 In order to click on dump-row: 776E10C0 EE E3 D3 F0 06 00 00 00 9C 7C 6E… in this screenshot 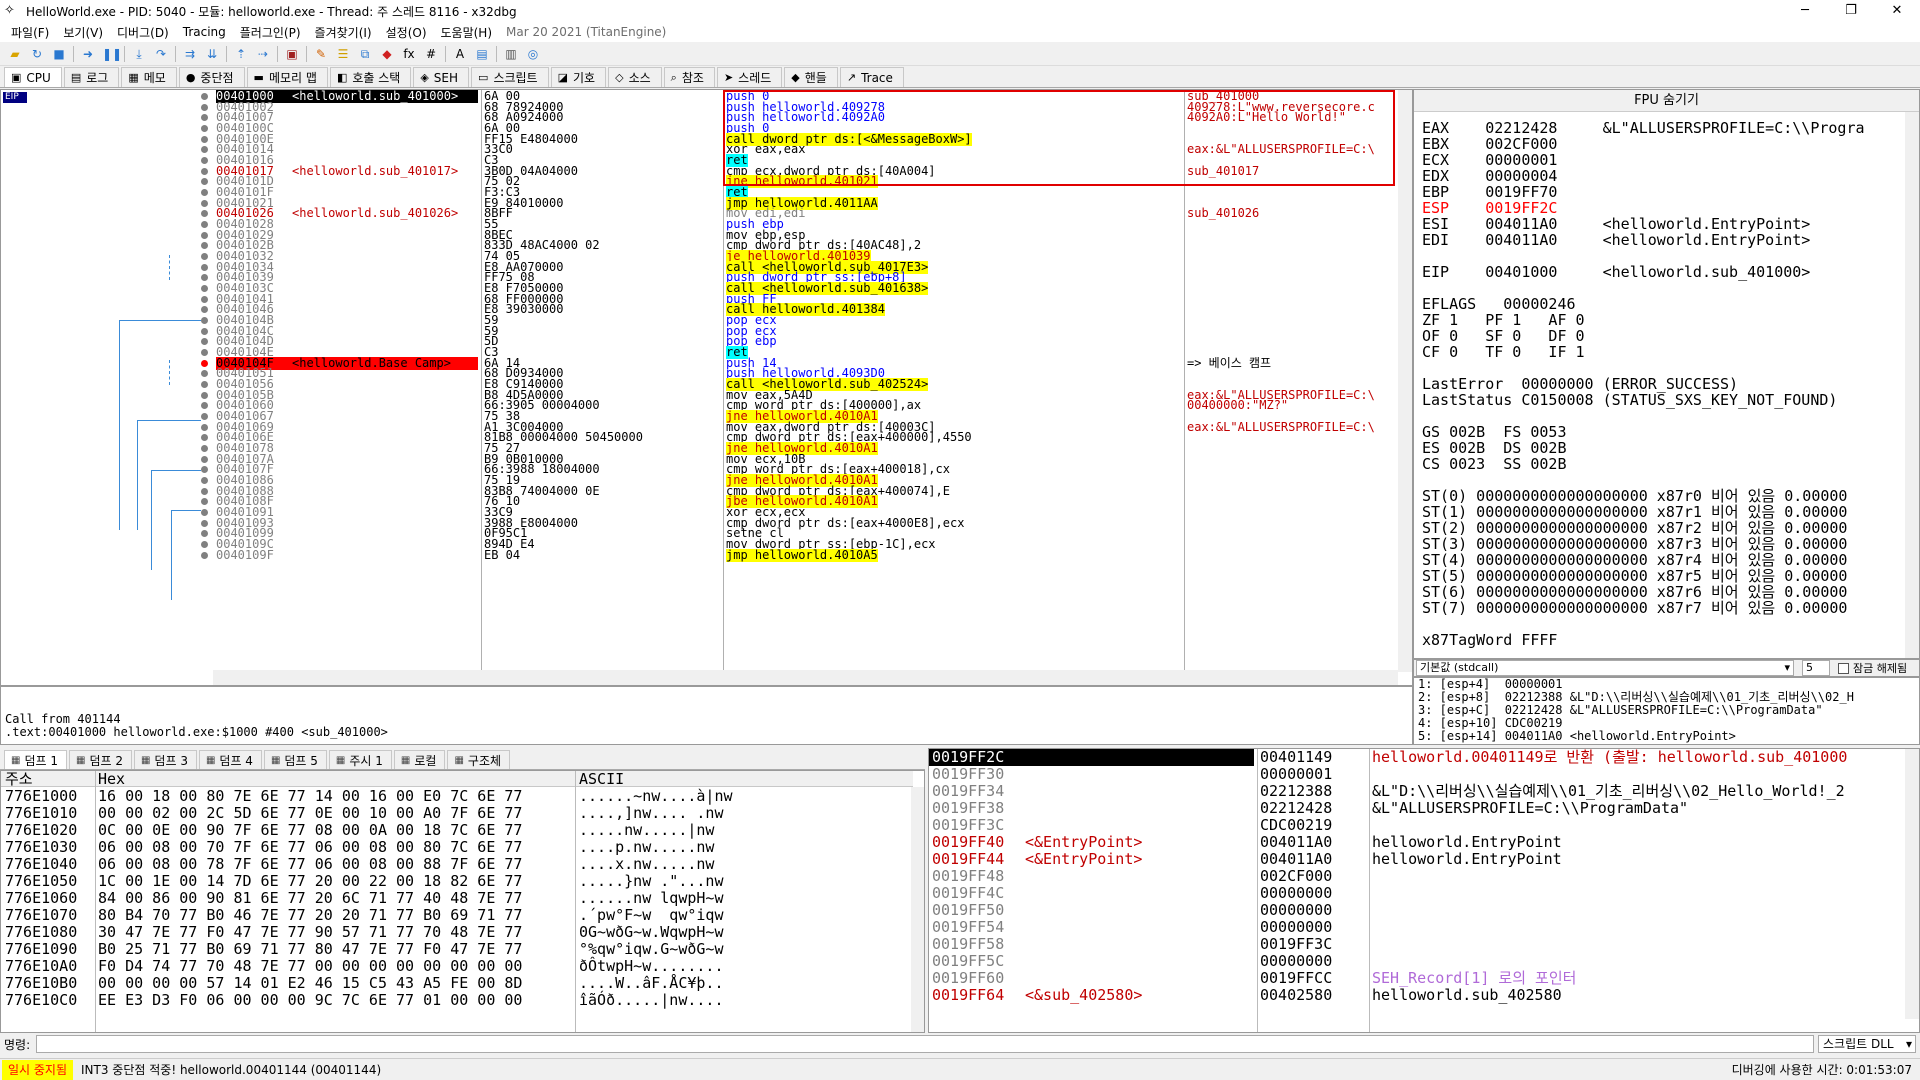, I will do `click(456, 1000)`.